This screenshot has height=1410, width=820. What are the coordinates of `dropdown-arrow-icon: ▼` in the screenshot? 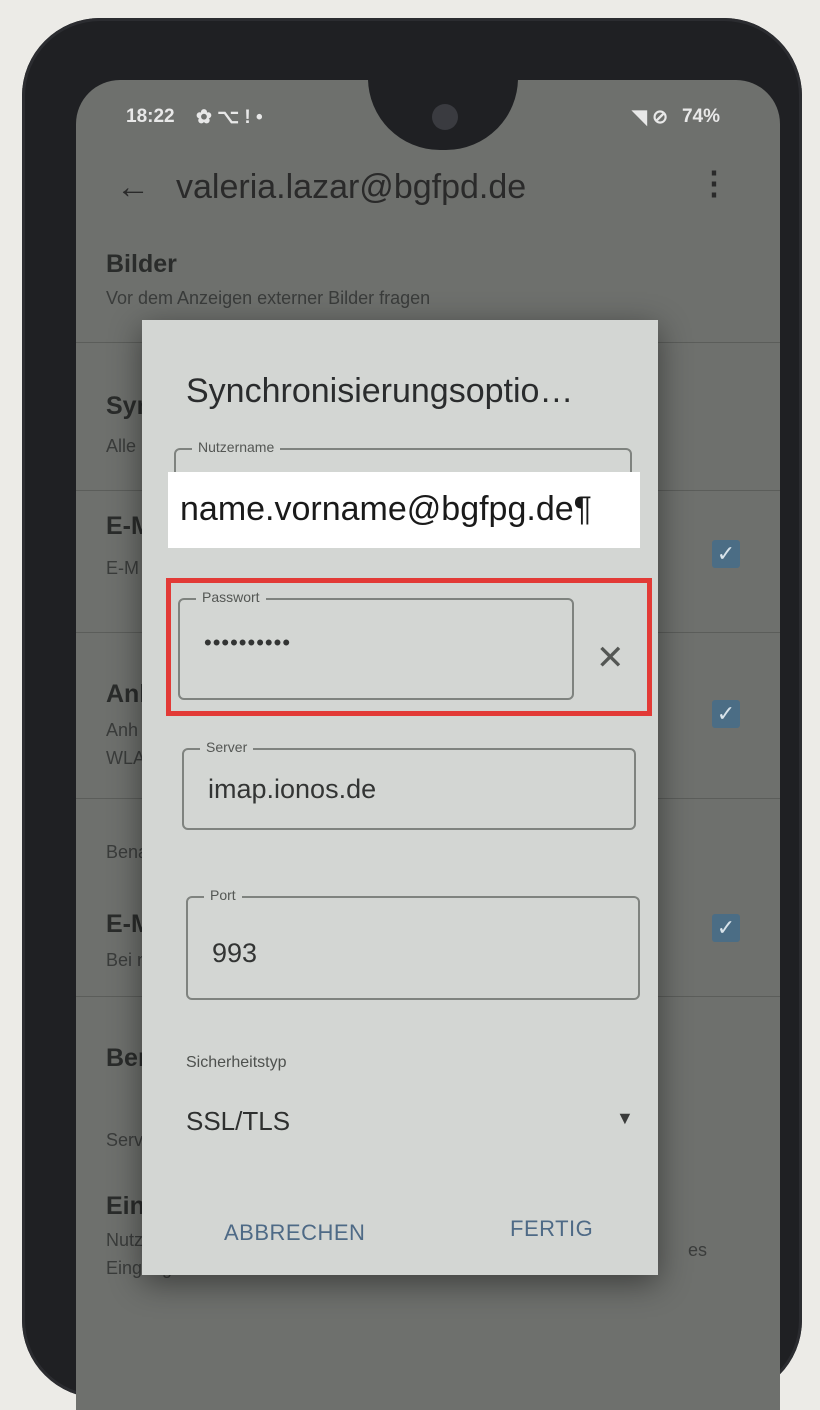 It's located at (625, 1118).